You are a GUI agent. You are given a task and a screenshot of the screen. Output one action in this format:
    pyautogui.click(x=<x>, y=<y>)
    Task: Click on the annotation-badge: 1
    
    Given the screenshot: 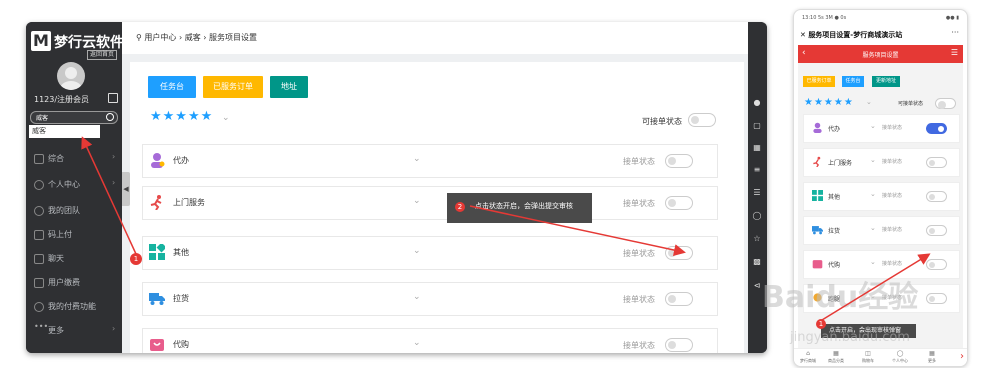 What is the action you would take?
    pyautogui.click(x=821, y=324)
    